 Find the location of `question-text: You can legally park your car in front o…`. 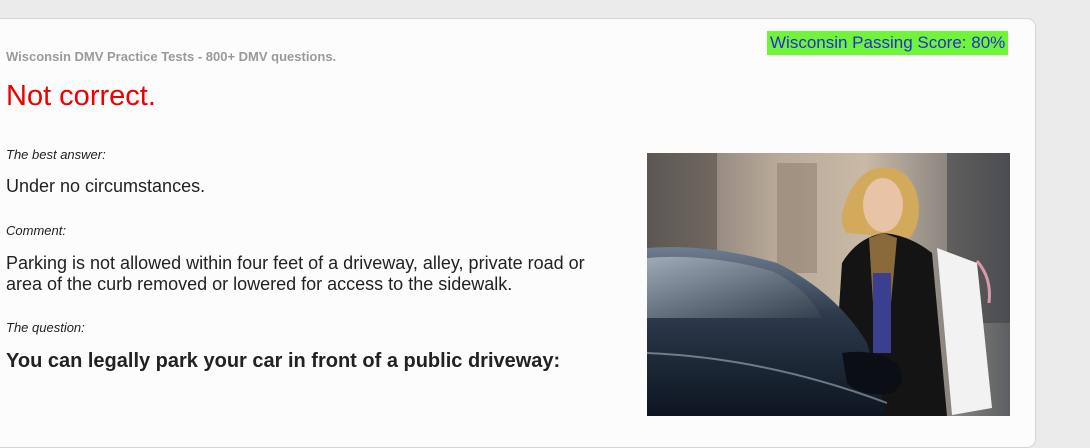

question-text: You can legally park your car in front o… is located at coordinates (283, 361).